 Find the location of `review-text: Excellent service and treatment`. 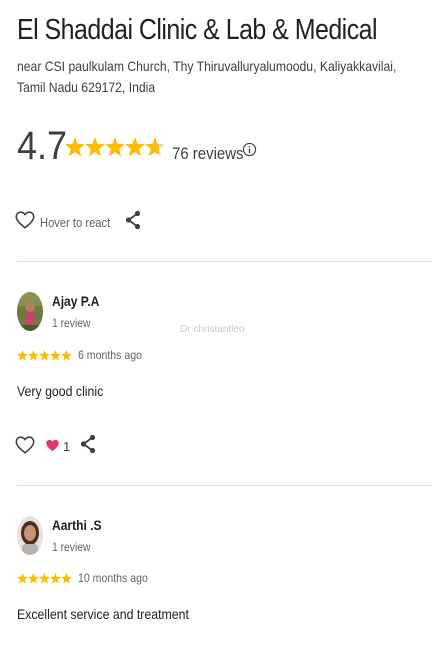

review-text: Excellent service and treatment is located at coordinates (103, 614).